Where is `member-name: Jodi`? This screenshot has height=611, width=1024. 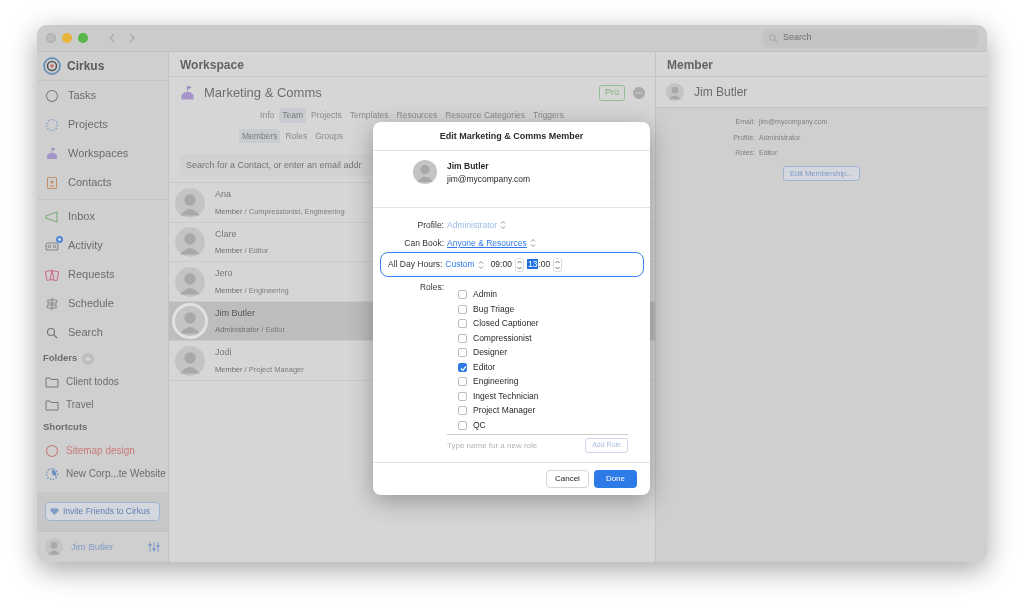 member-name: Jodi is located at coordinates (224, 353).